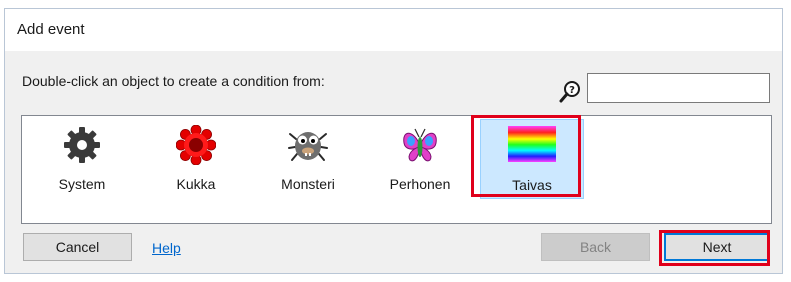  Describe the element at coordinates (51, 29) in the screenshot. I see `dialog-title: Add event` at that location.